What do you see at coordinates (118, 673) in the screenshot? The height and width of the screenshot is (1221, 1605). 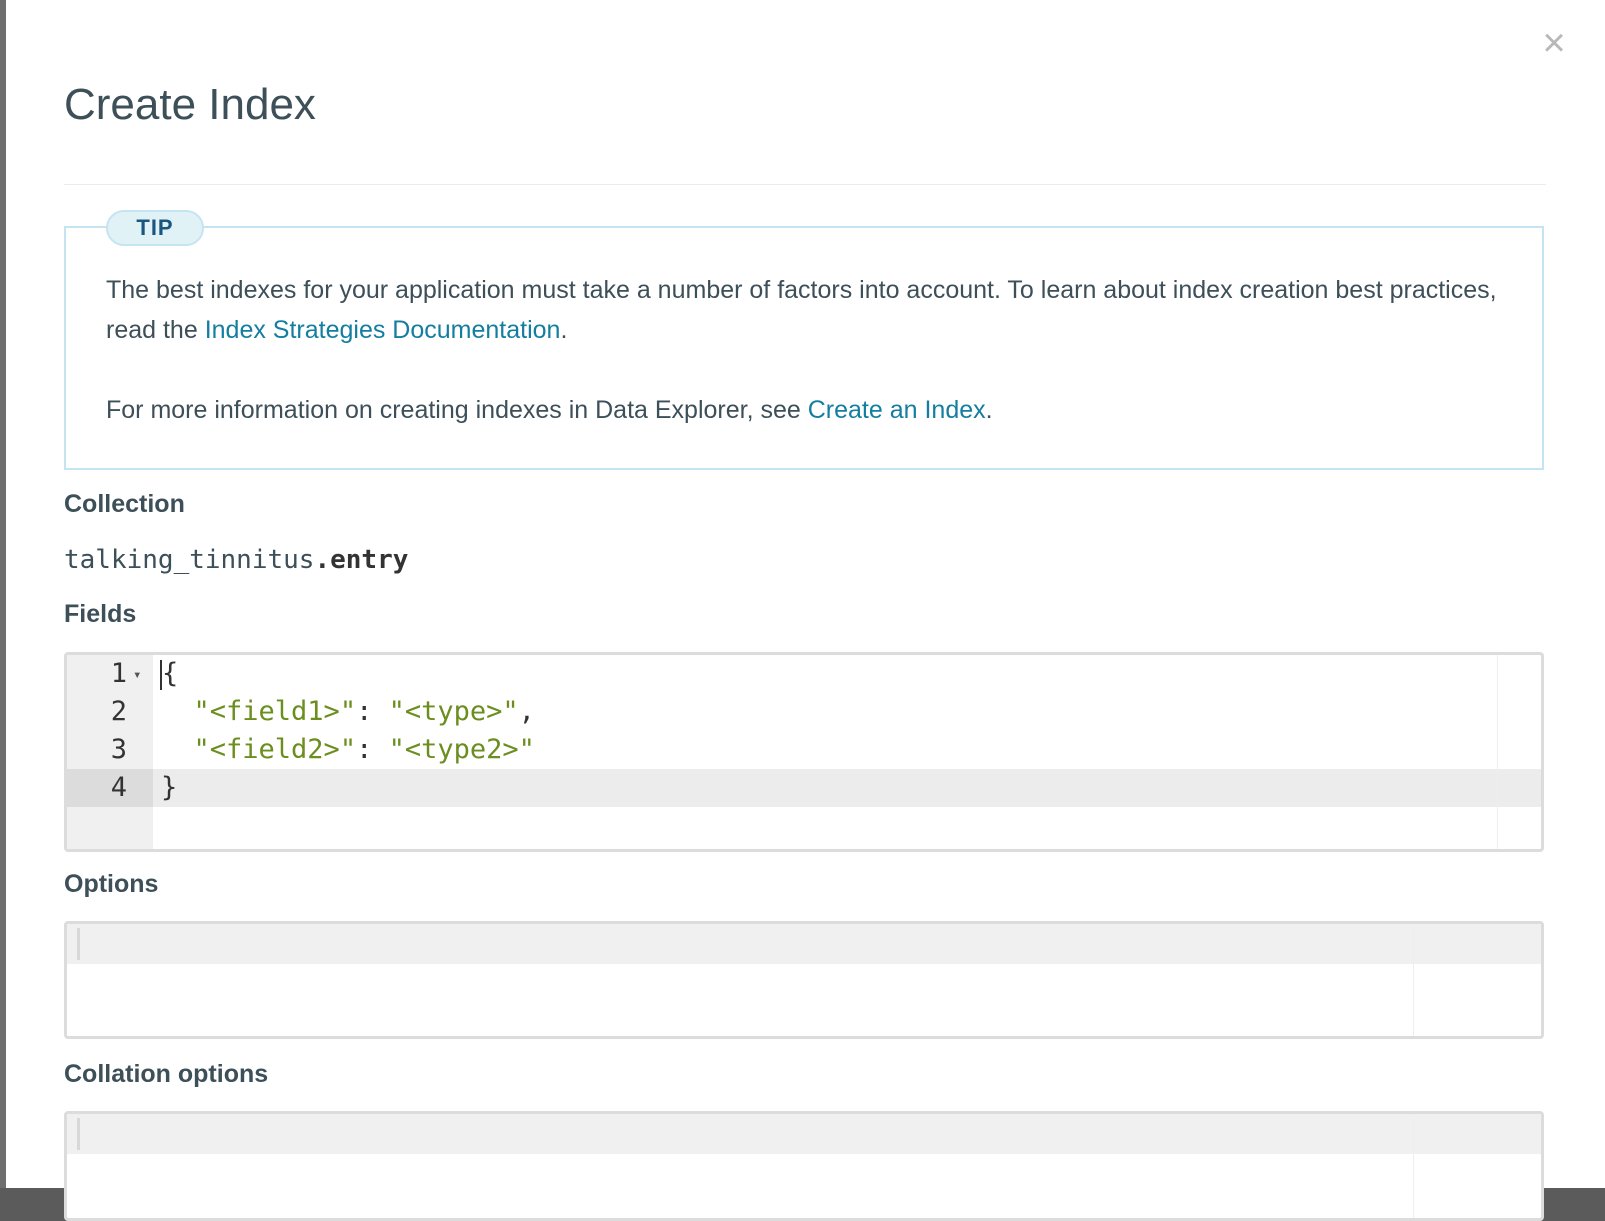 I see `line-number: 1` at bounding box center [118, 673].